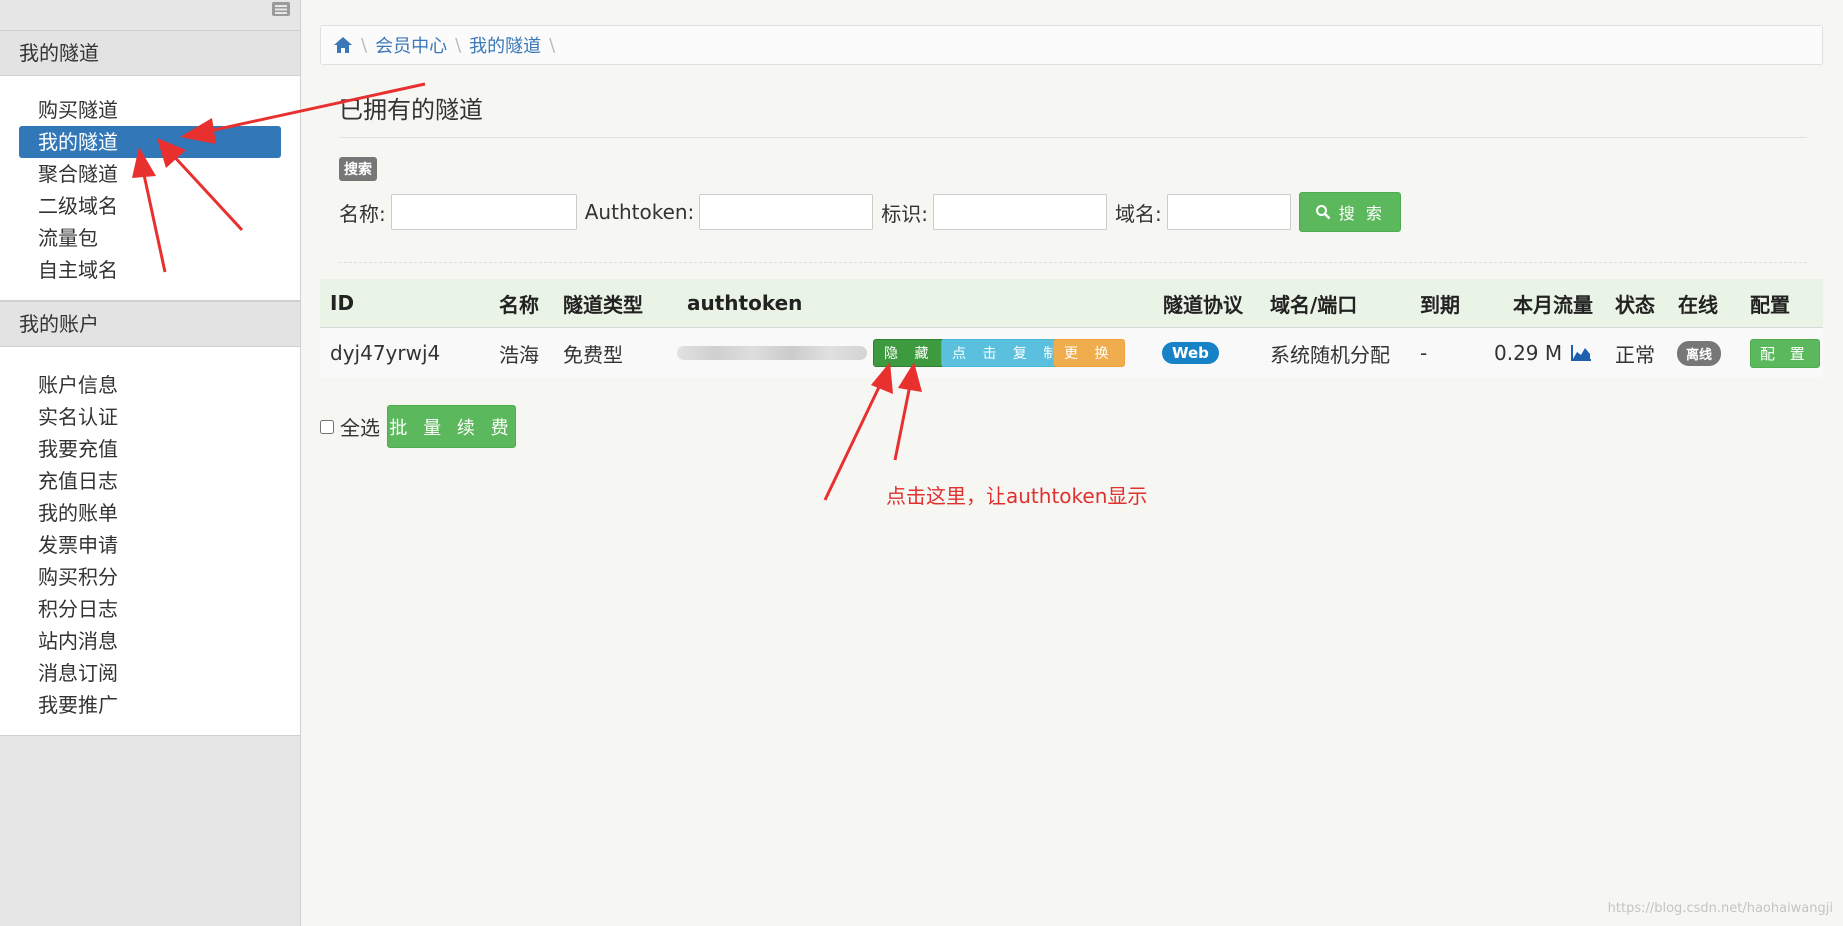  What do you see at coordinates (451, 426) in the screenshot?
I see `batch-renew-button: 批 量 续 费` at bounding box center [451, 426].